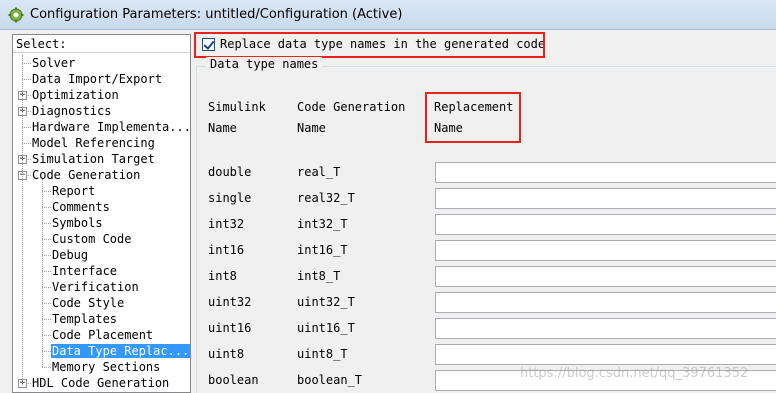  I want to click on watermark: https://blog.csdn.net/qq_39761352, so click(634, 373).